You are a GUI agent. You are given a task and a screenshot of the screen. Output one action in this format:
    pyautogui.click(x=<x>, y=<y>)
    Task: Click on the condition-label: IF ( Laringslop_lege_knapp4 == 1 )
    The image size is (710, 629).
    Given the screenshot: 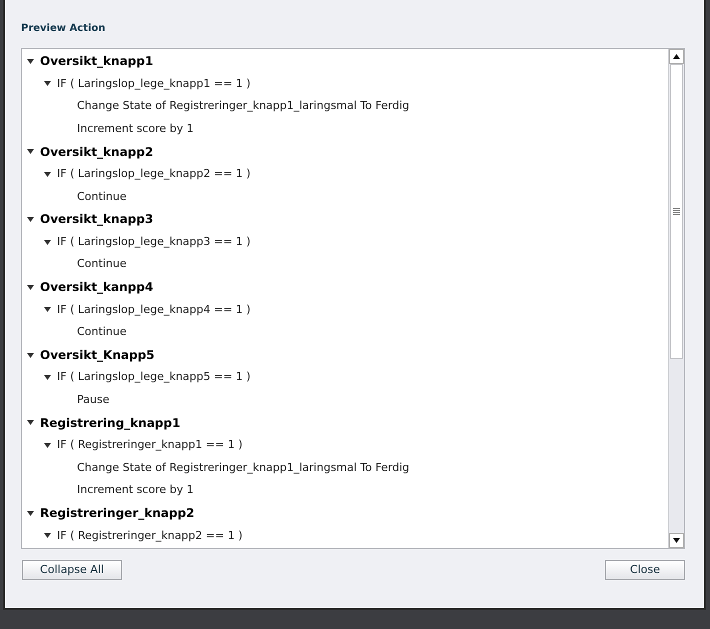 What is the action you would take?
    pyautogui.click(x=154, y=310)
    